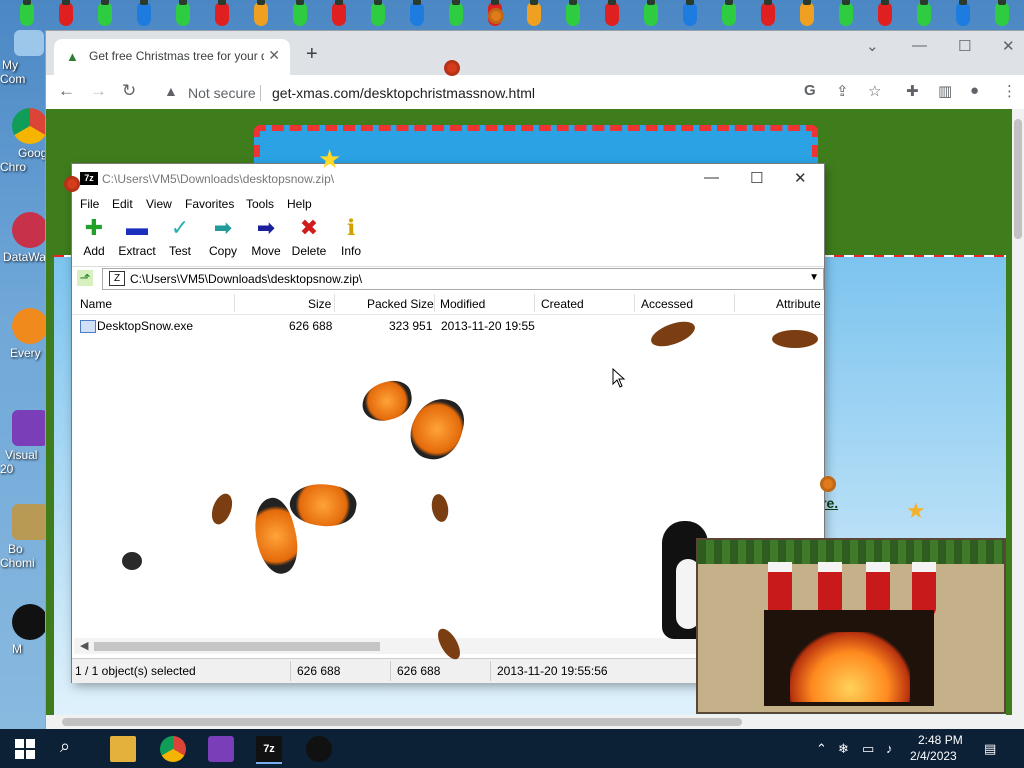 The height and width of the screenshot is (768, 1024). What do you see at coordinates (990, 749) in the screenshot?
I see `notifications-icon: ▤` at bounding box center [990, 749].